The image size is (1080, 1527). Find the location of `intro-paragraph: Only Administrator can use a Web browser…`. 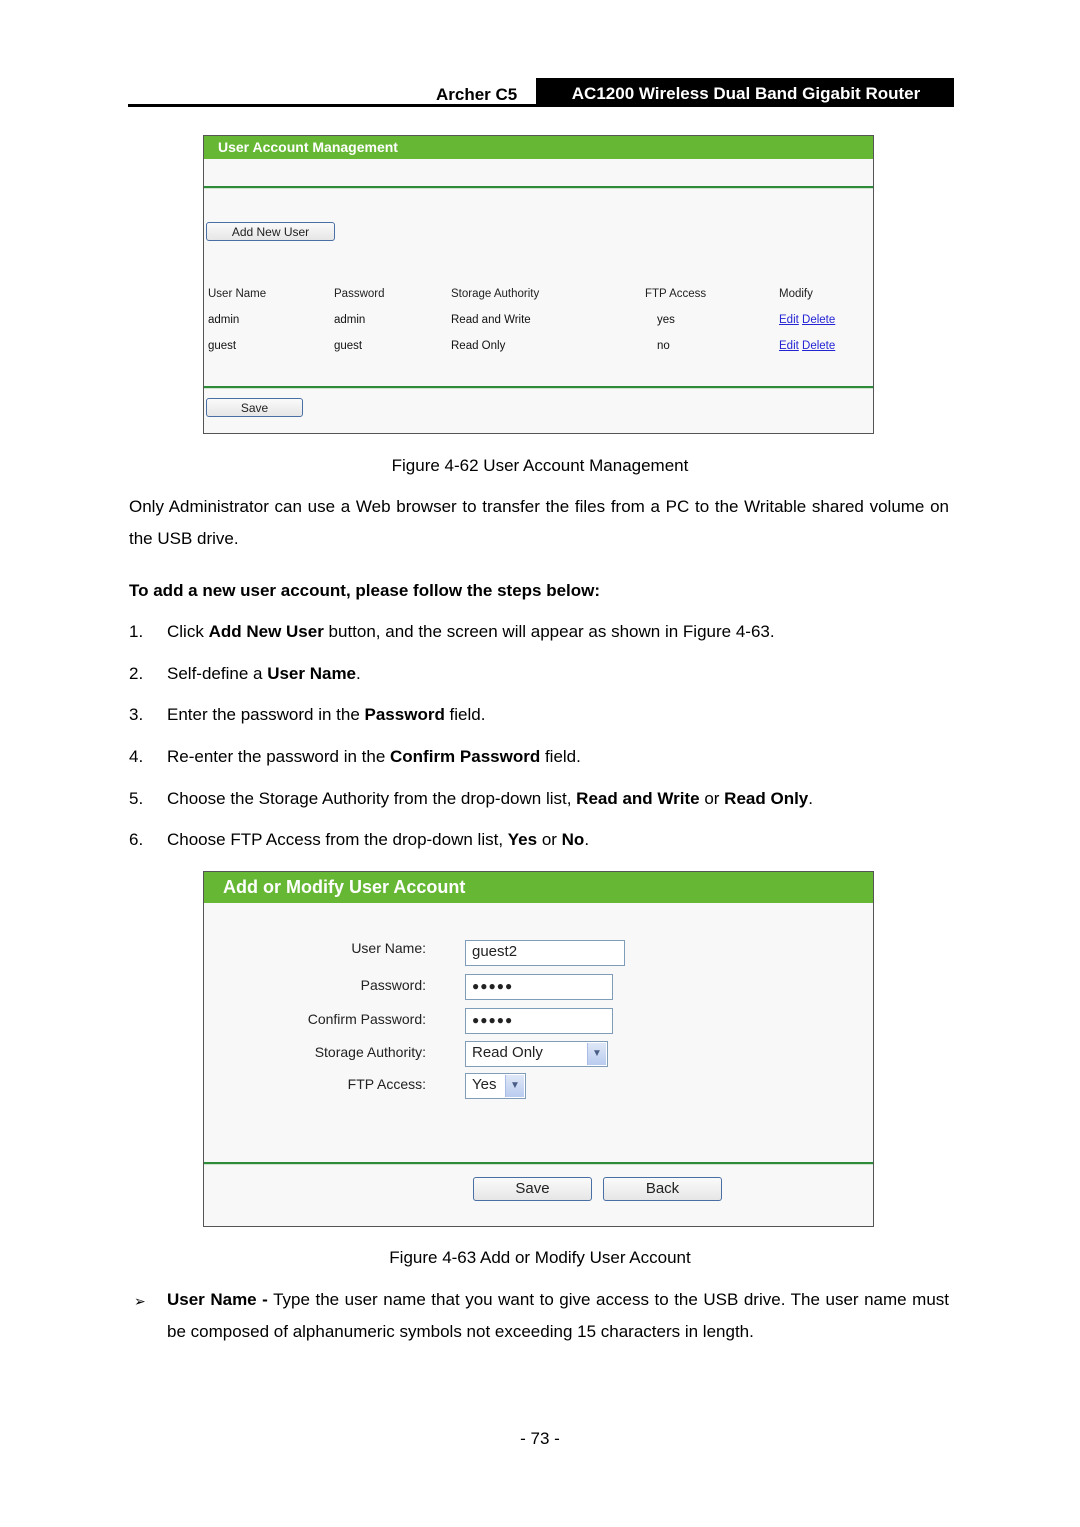

intro-paragraph: Only Administrator can use a Web browser… is located at coordinates (539, 522).